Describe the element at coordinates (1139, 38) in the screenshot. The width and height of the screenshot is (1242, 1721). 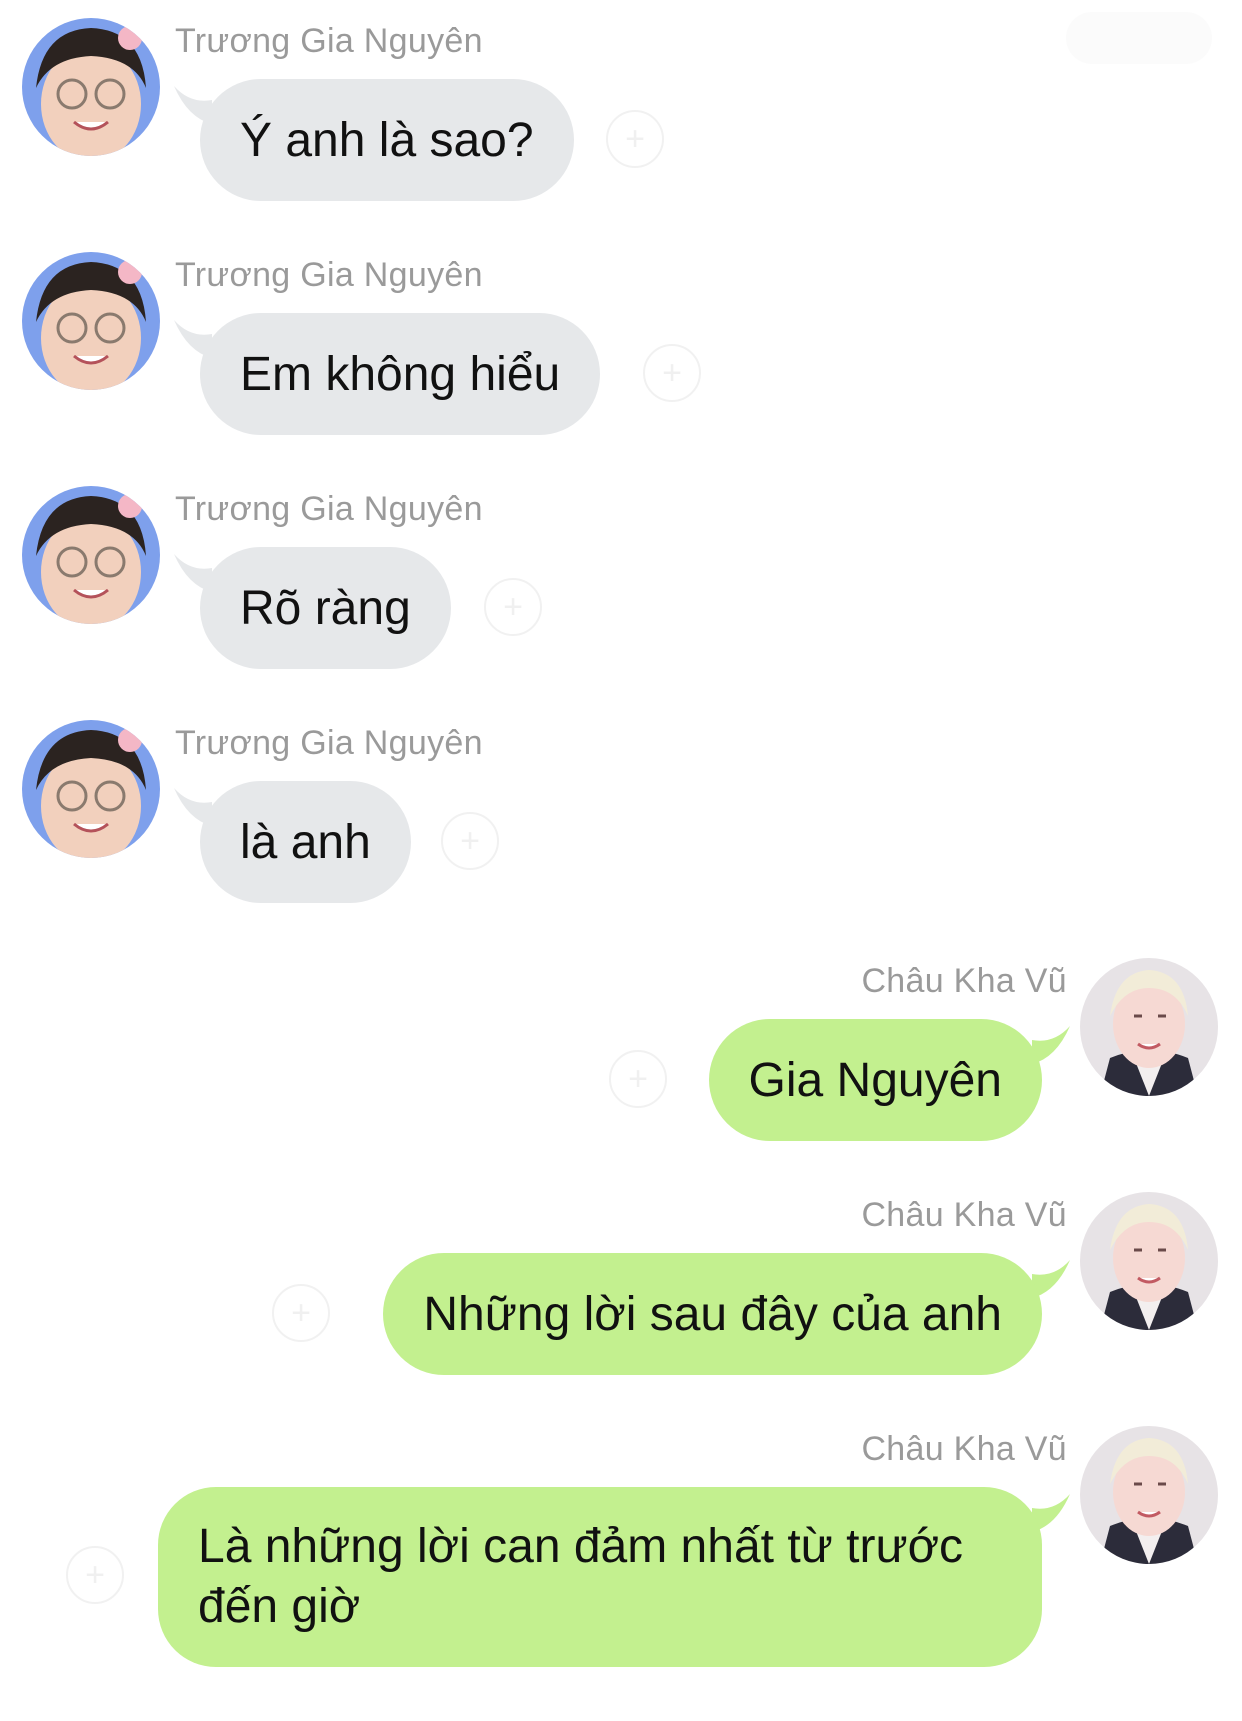
I see `top-overlay-pill` at that location.